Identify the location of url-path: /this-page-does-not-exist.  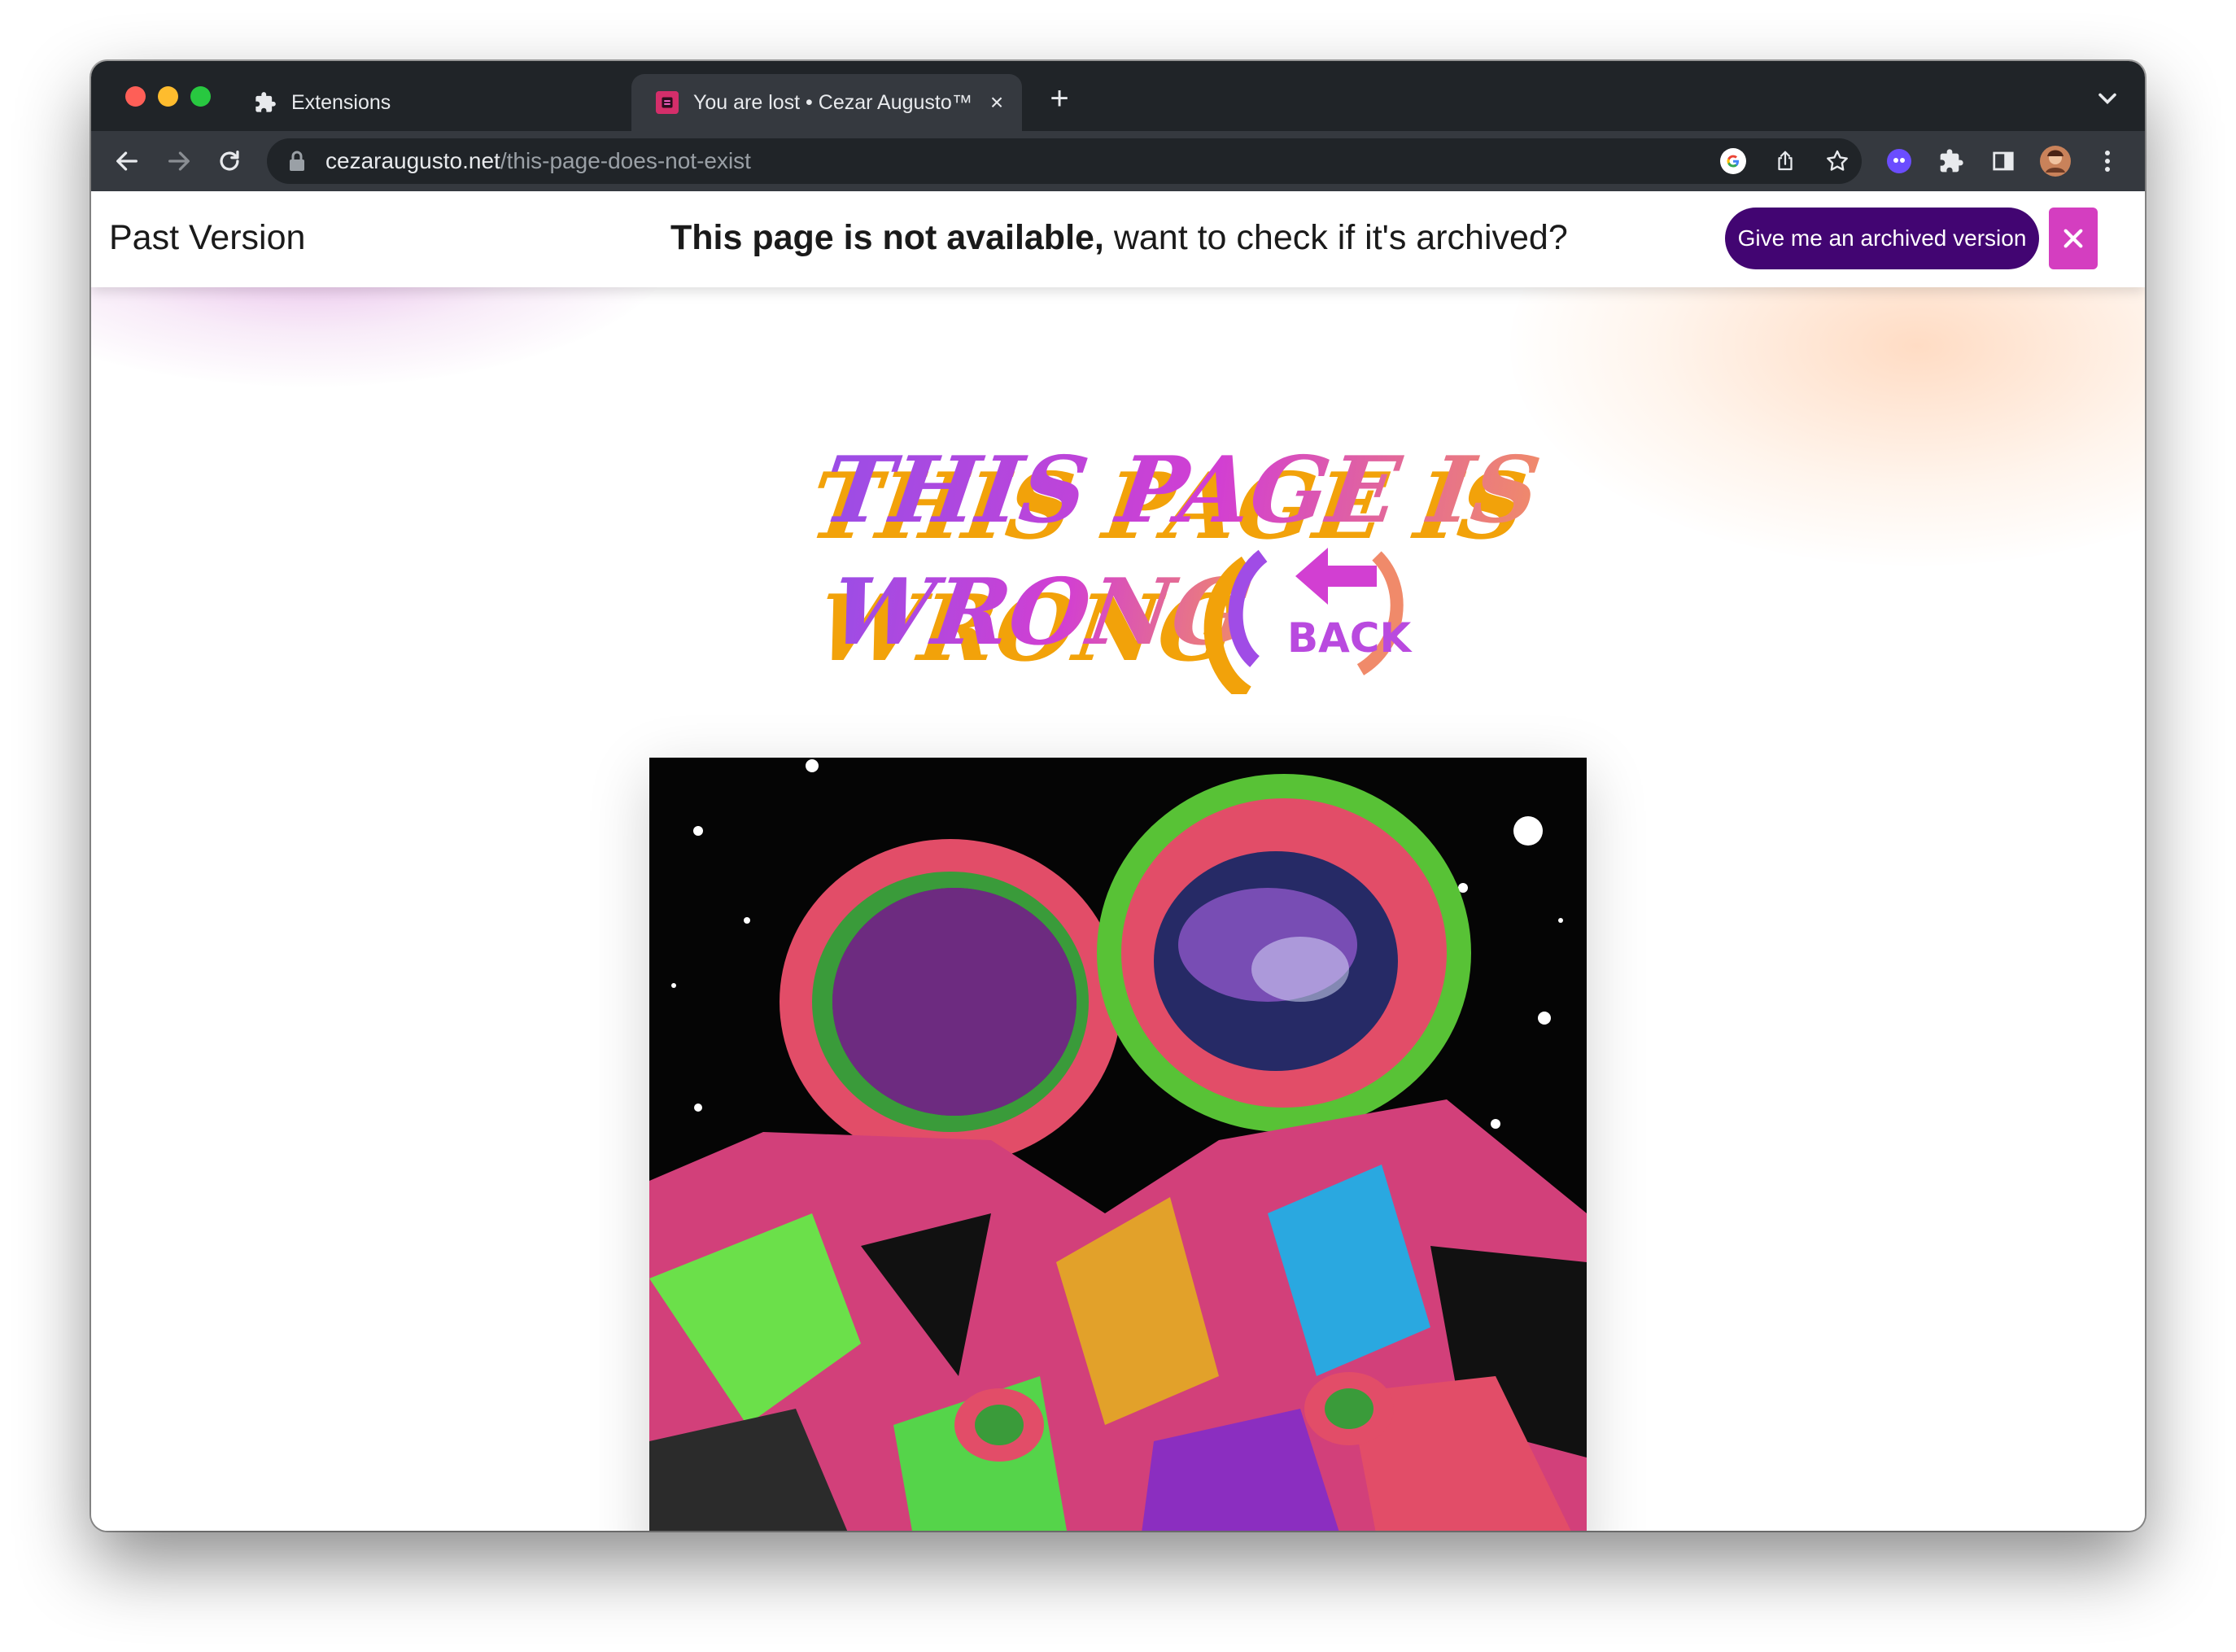
(625, 160).